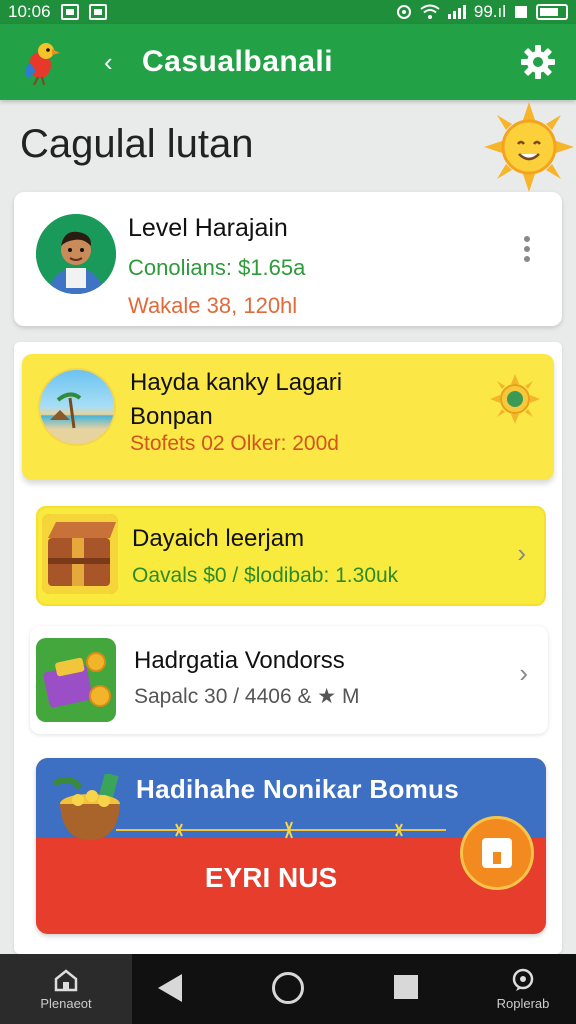  Describe the element at coordinates (76, 254) in the screenshot. I see `avatar` at that location.